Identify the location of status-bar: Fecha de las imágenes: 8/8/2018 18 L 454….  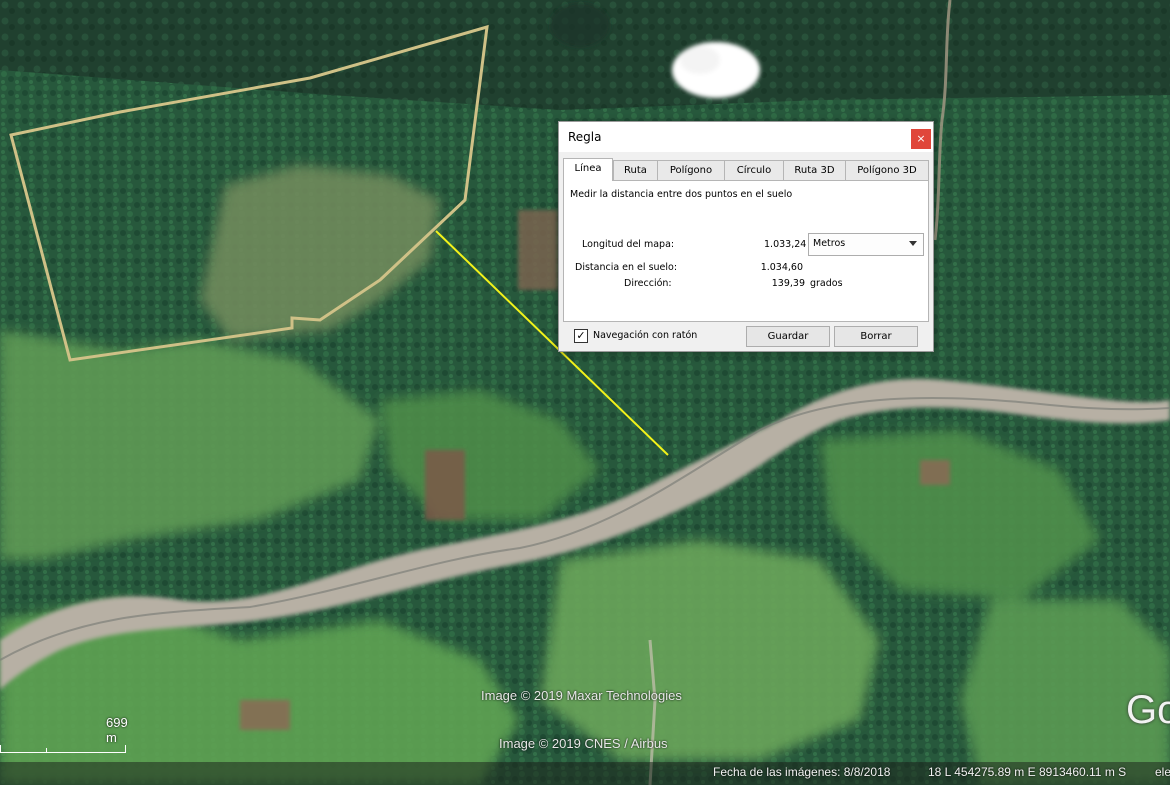
(585, 773).